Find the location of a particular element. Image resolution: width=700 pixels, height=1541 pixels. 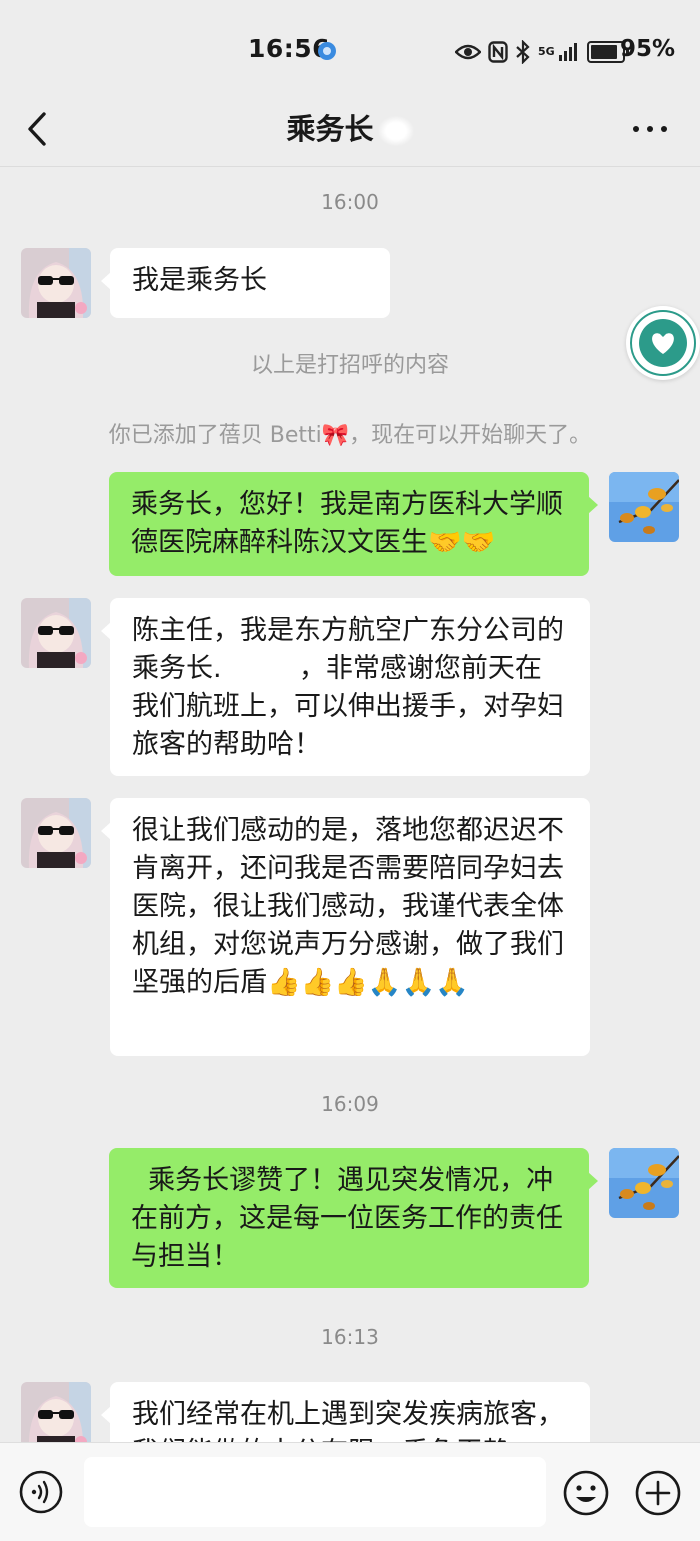

chat-header: 乘务长 is located at coordinates (350, 129).